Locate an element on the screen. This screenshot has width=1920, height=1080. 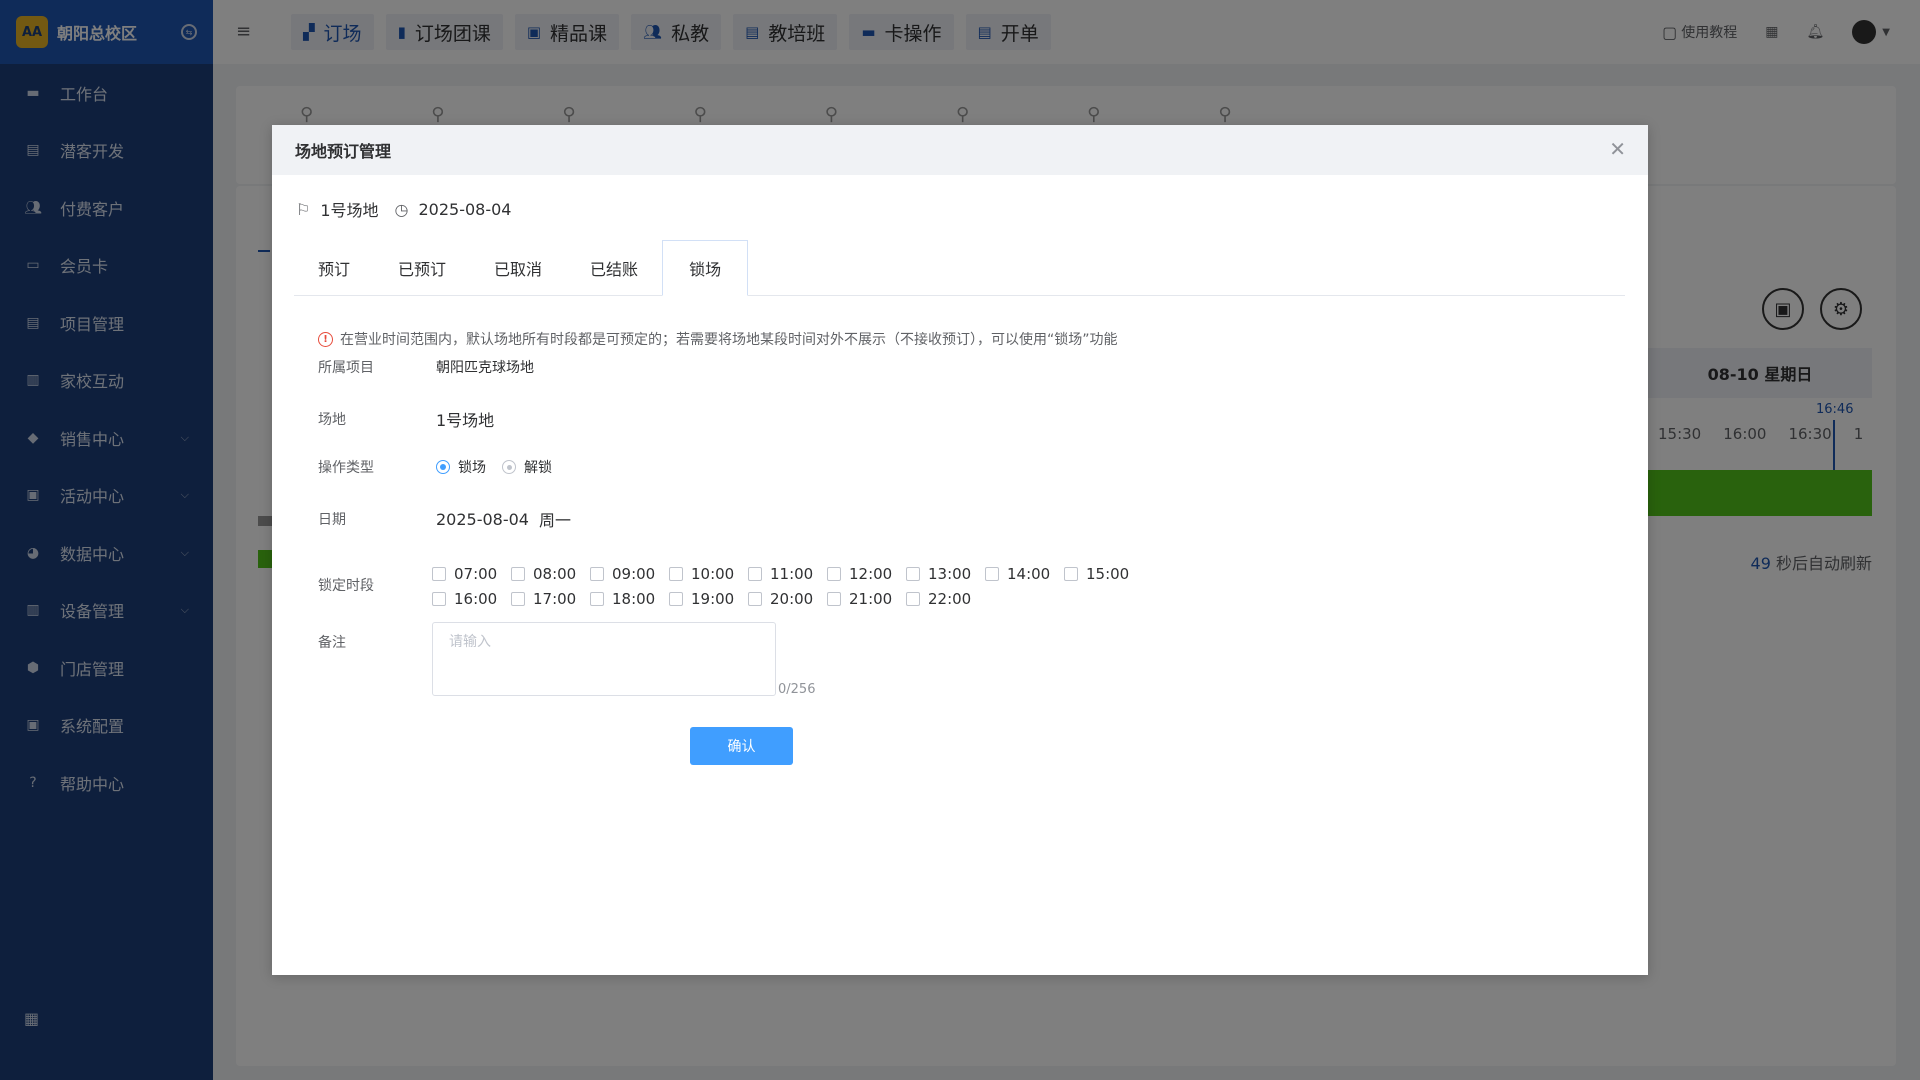
close-icon: ✕ is located at coordinates (1617, 149).